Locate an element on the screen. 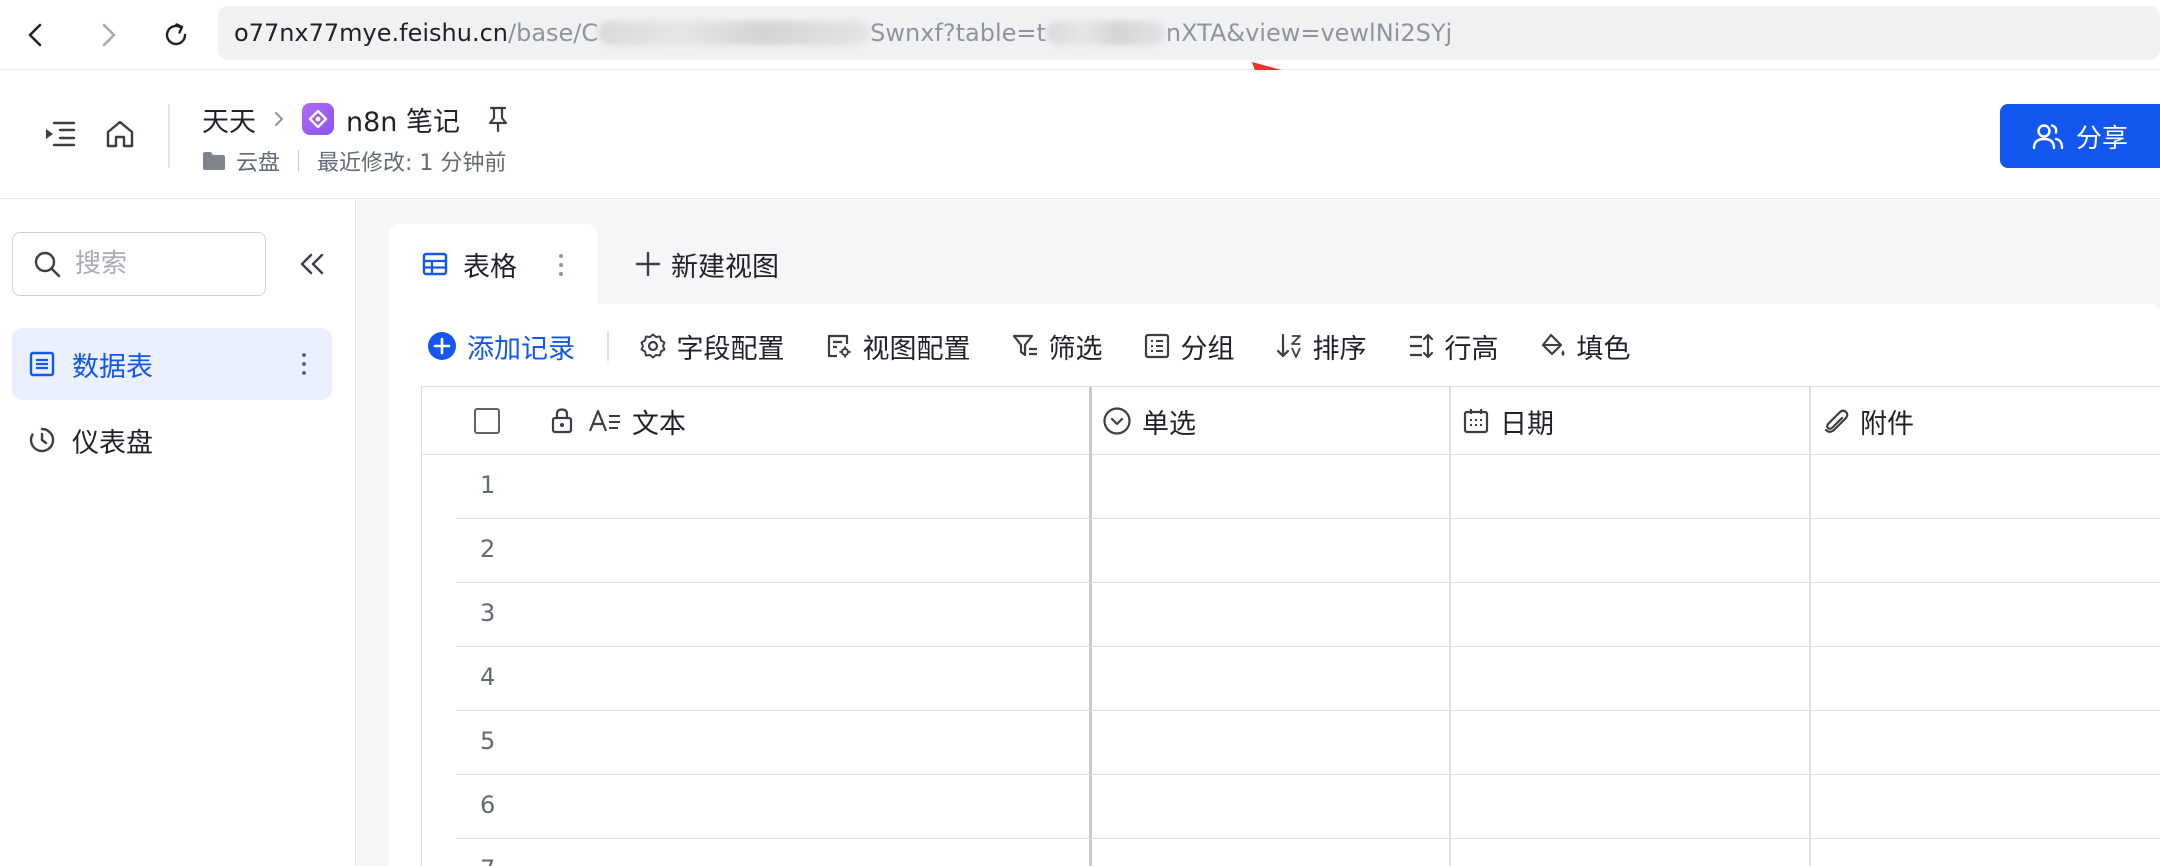 This screenshot has height=866, width=2160. single-select-icon is located at coordinates (1117, 421).